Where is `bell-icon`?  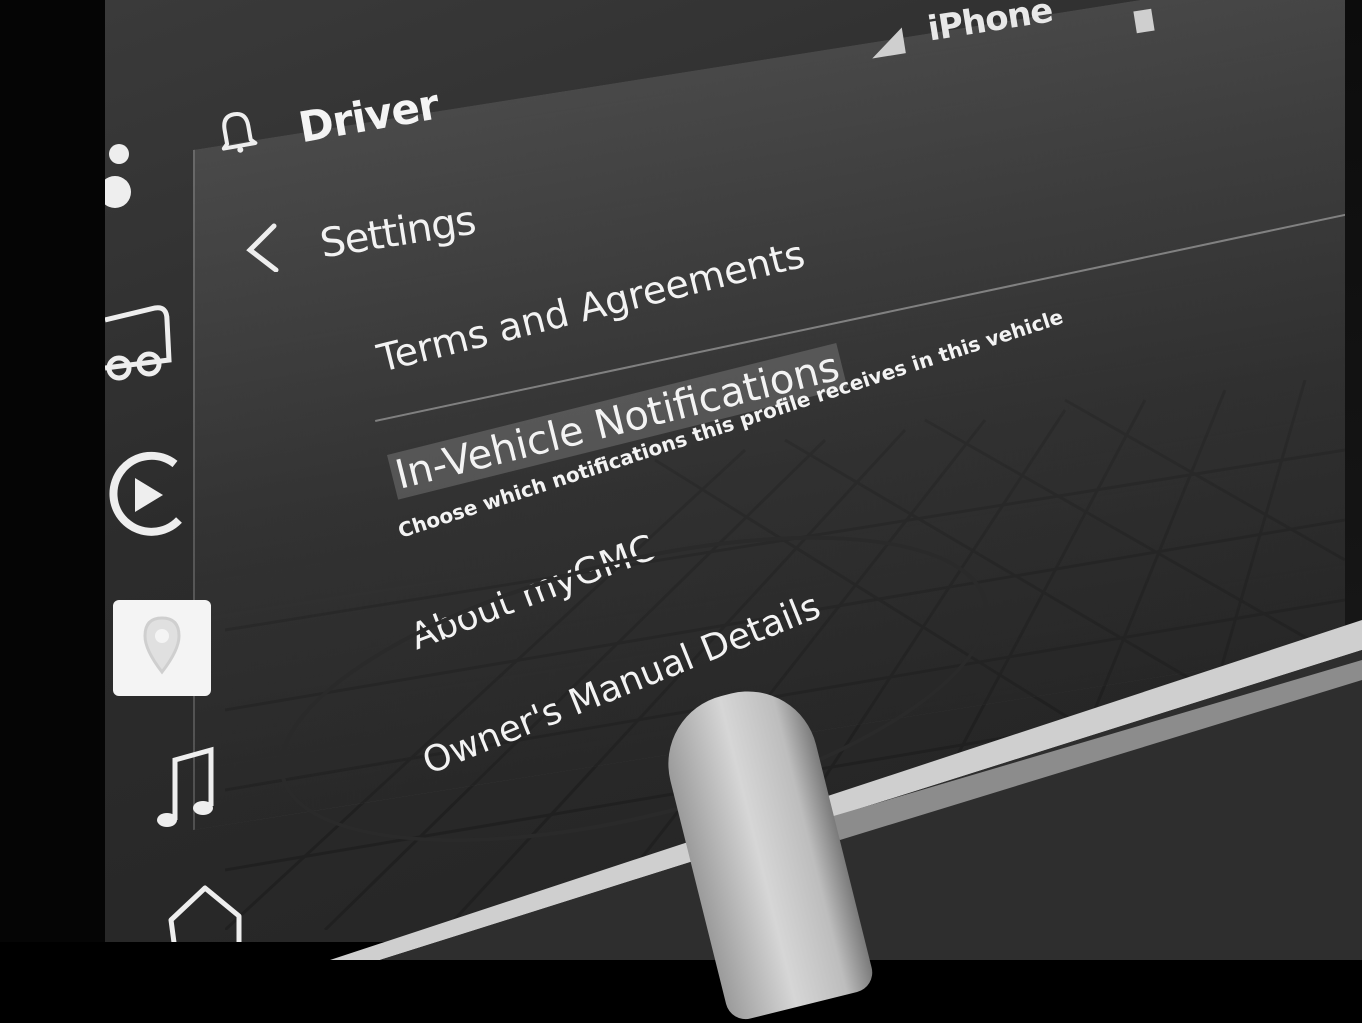
bell-icon is located at coordinates (236, 131).